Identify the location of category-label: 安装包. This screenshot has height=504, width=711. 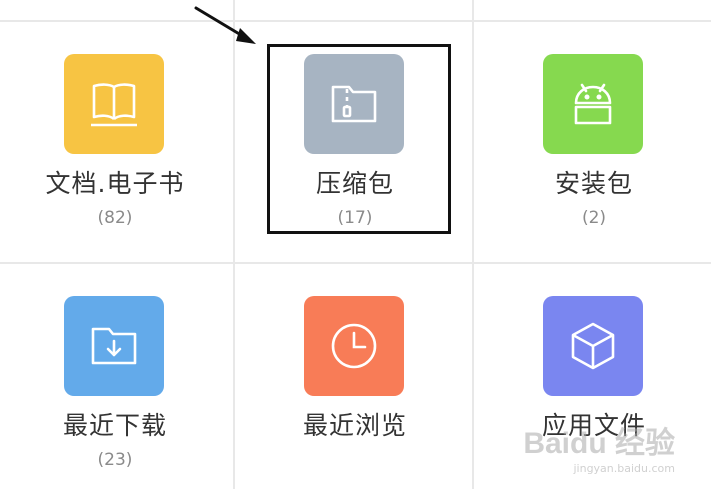
(593, 183).